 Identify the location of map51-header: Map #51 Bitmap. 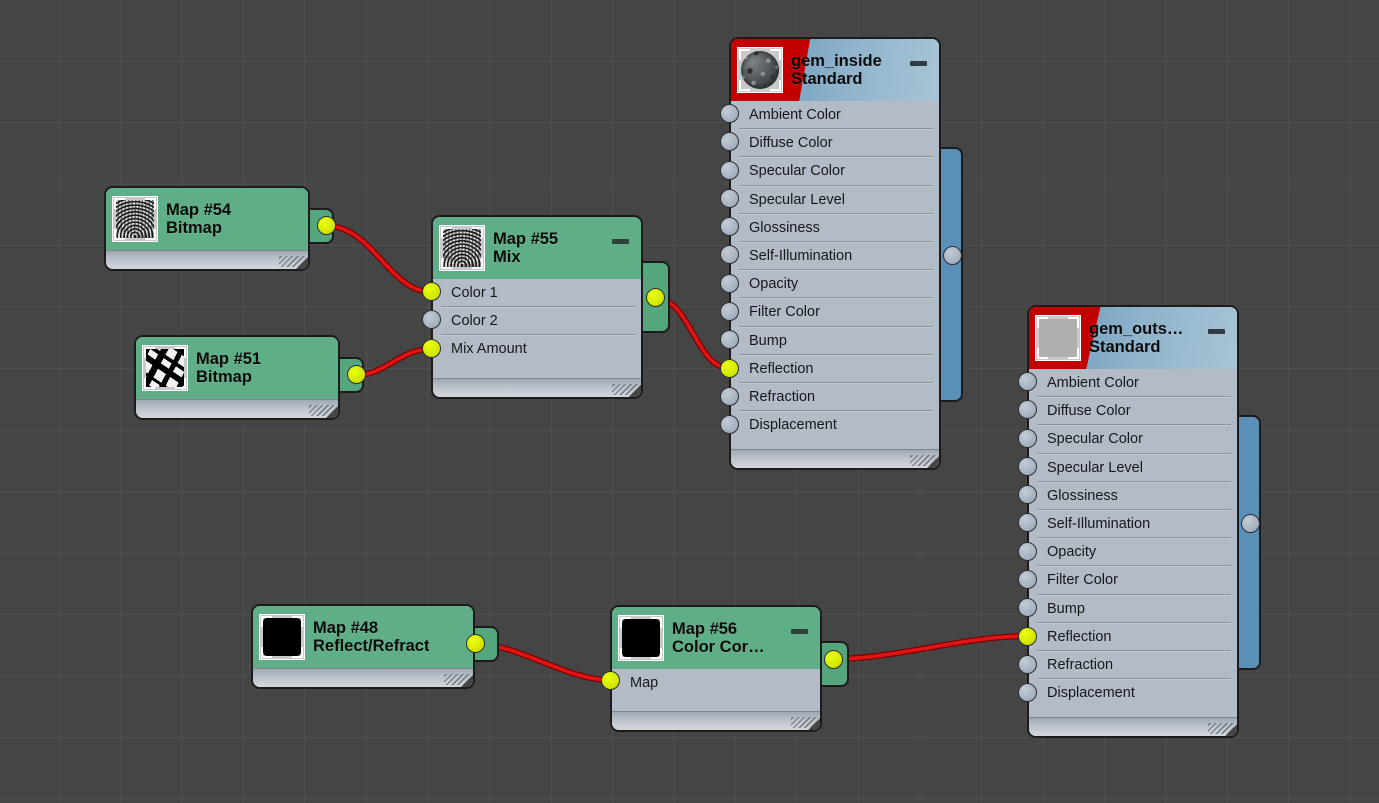
(237, 368).